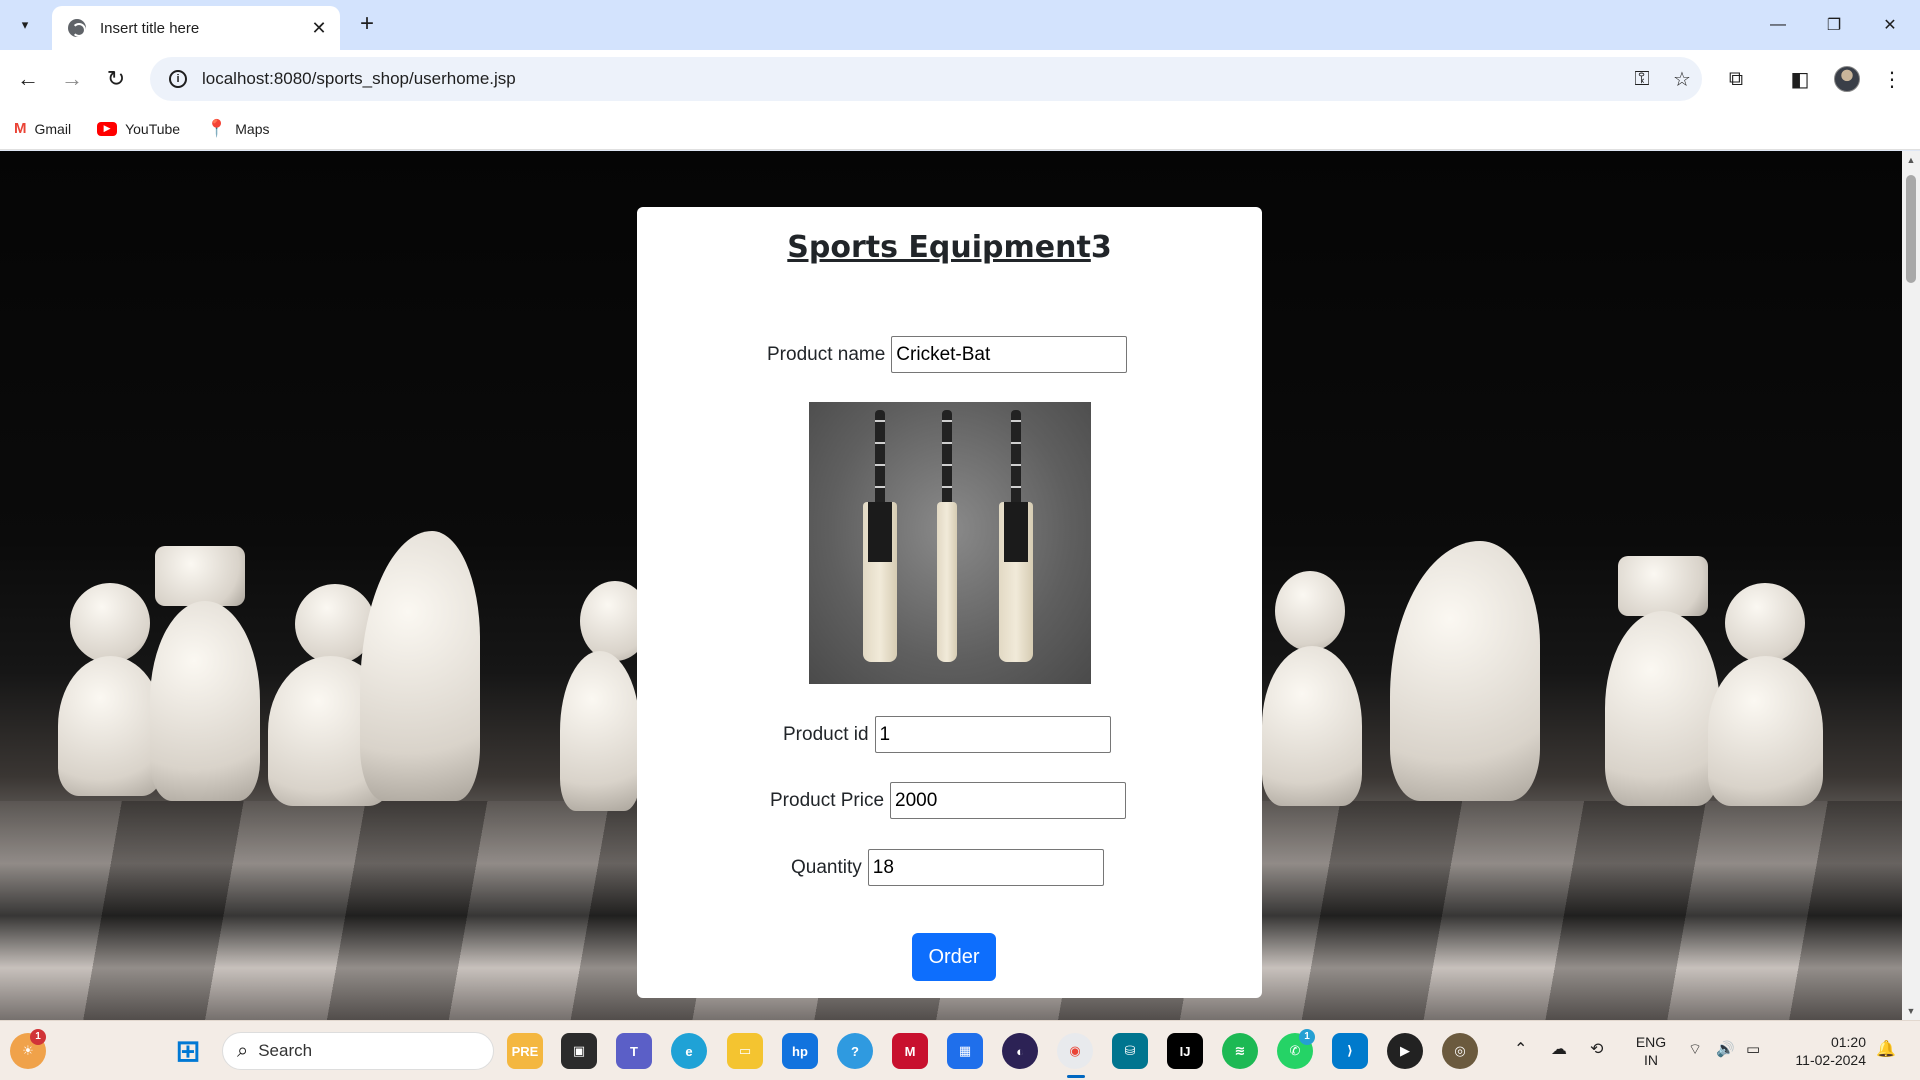 The width and height of the screenshot is (1920, 1080). Describe the element at coordinates (1185, 1051) in the screenshot. I see `intellij-icon: IJ` at that location.